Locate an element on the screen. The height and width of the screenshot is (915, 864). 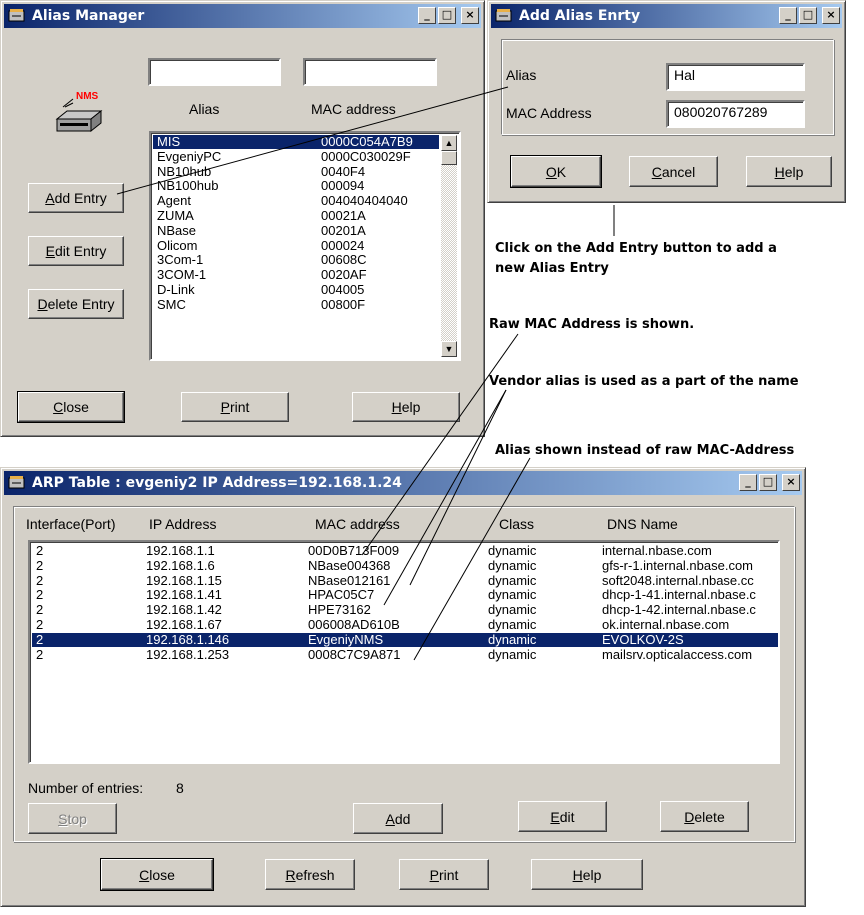
list-item: NB10hub 0040F4 is located at coordinates (296, 171).